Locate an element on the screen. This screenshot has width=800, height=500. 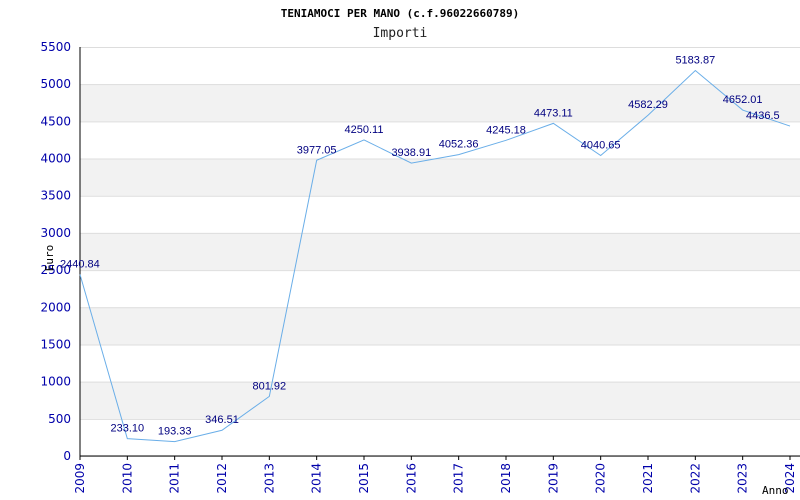
x-tick-label: 2023 is located at coordinates (743, 478).